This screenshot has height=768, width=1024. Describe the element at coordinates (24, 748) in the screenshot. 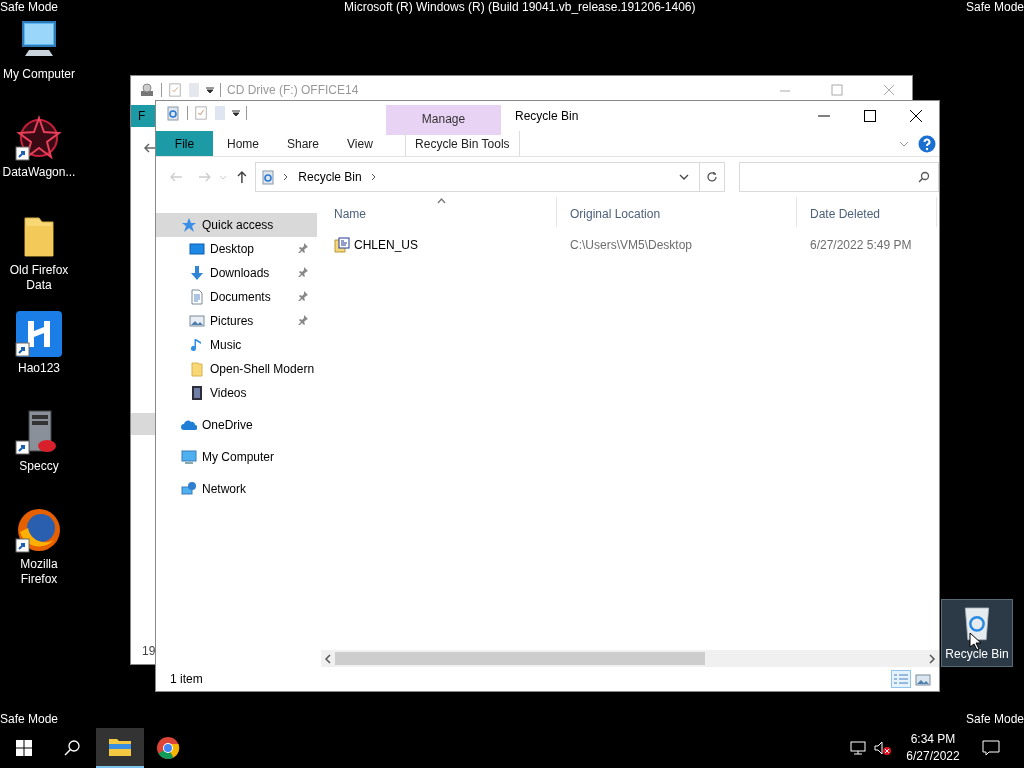

I see `windows-logo-icon` at that location.